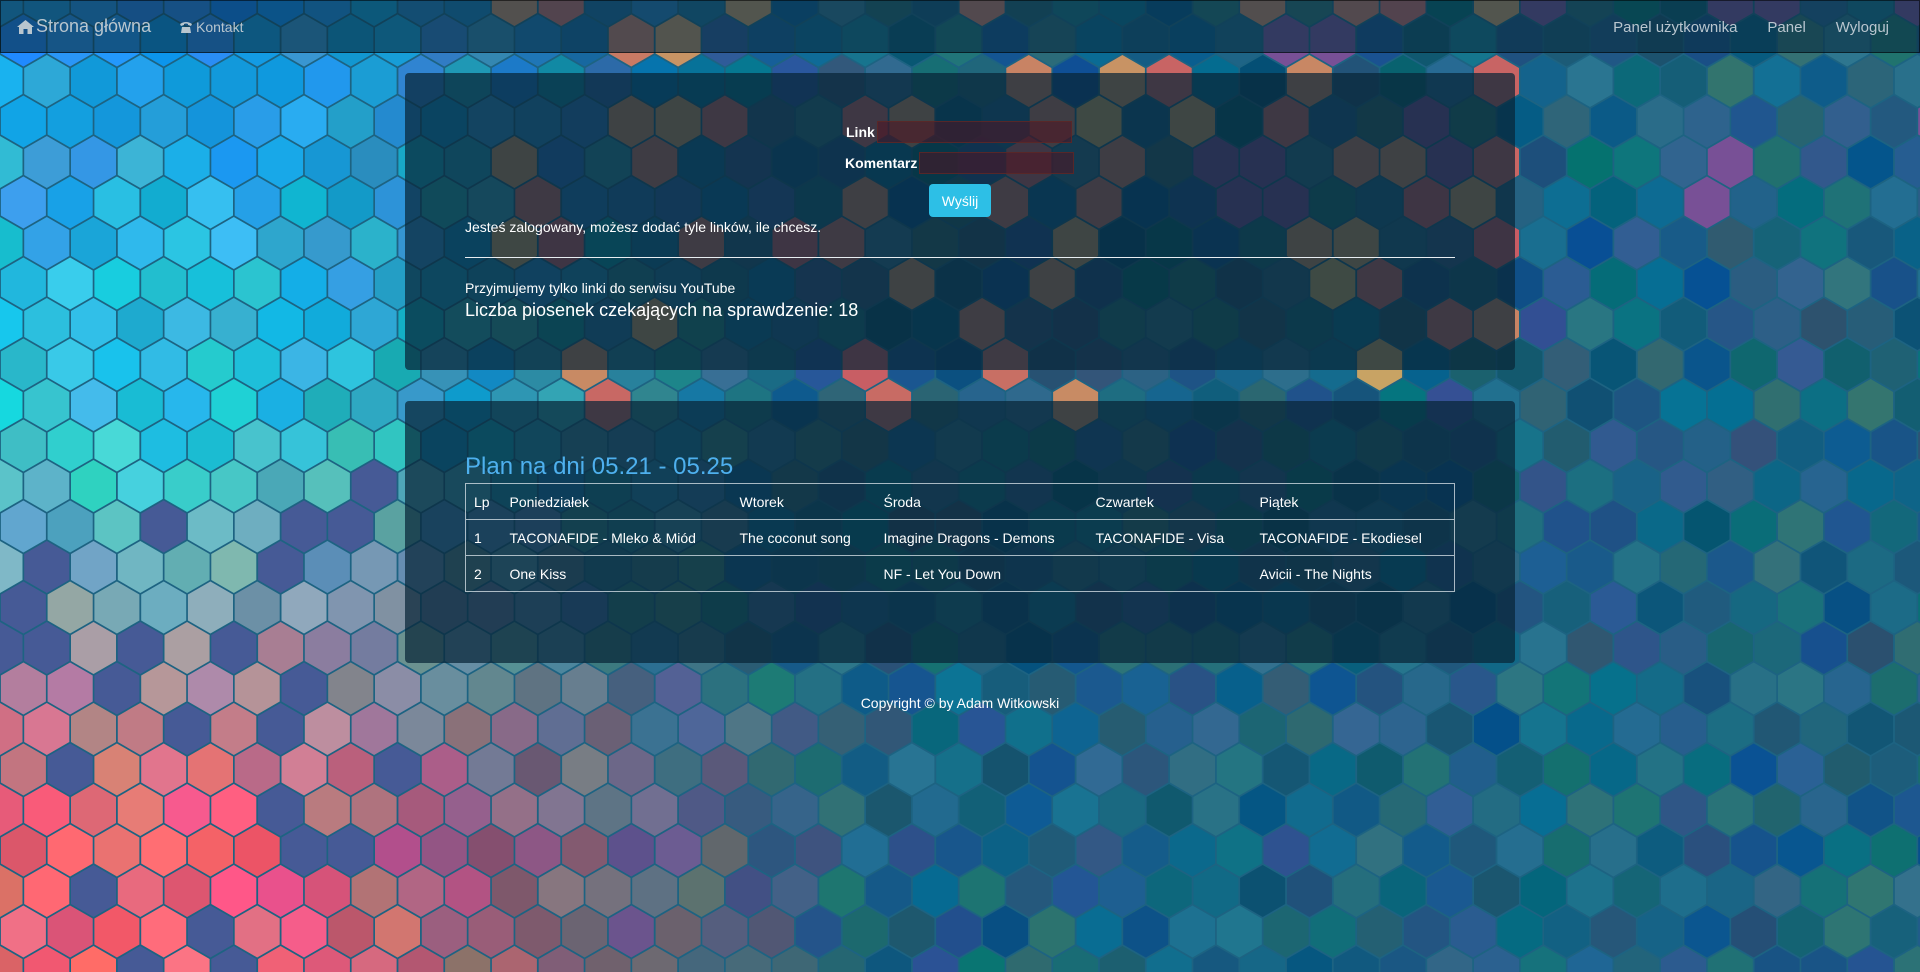 This screenshot has width=1920, height=972. I want to click on home-link: Strona główna, so click(84, 26).